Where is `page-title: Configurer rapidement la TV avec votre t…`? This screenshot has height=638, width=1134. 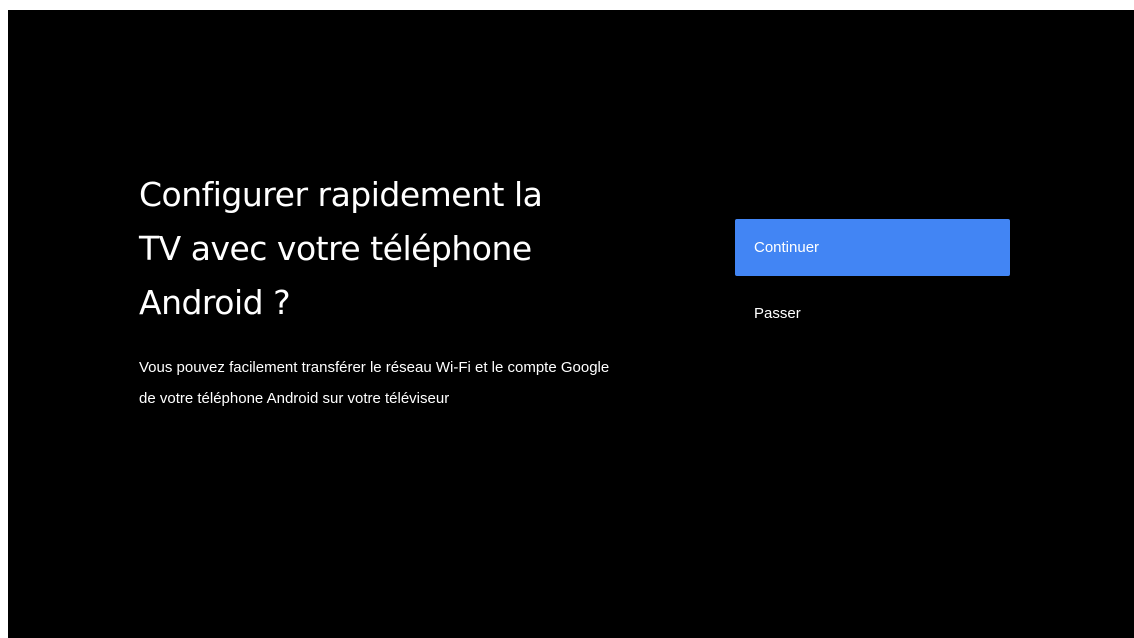 page-title: Configurer rapidement la TV avec votre t… is located at coordinates (419, 249).